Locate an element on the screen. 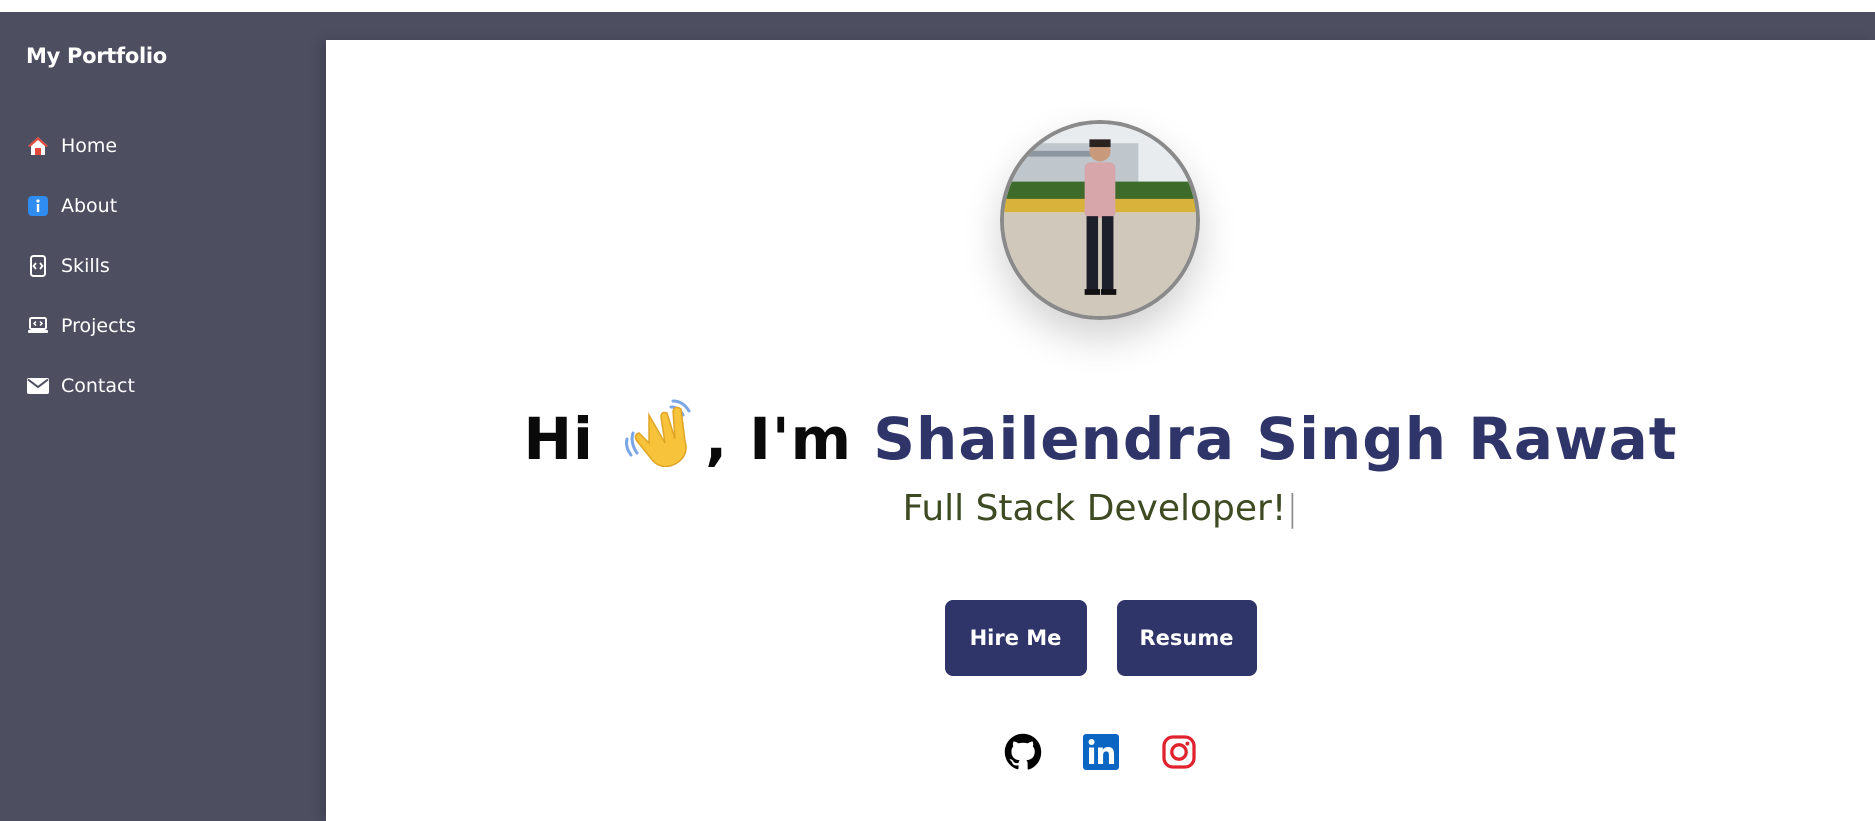 Image resolution: width=1875 pixels, height=821 pixels. sidebar-nav: Home About Skills Projects Contact is located at coordinates (81, 266).